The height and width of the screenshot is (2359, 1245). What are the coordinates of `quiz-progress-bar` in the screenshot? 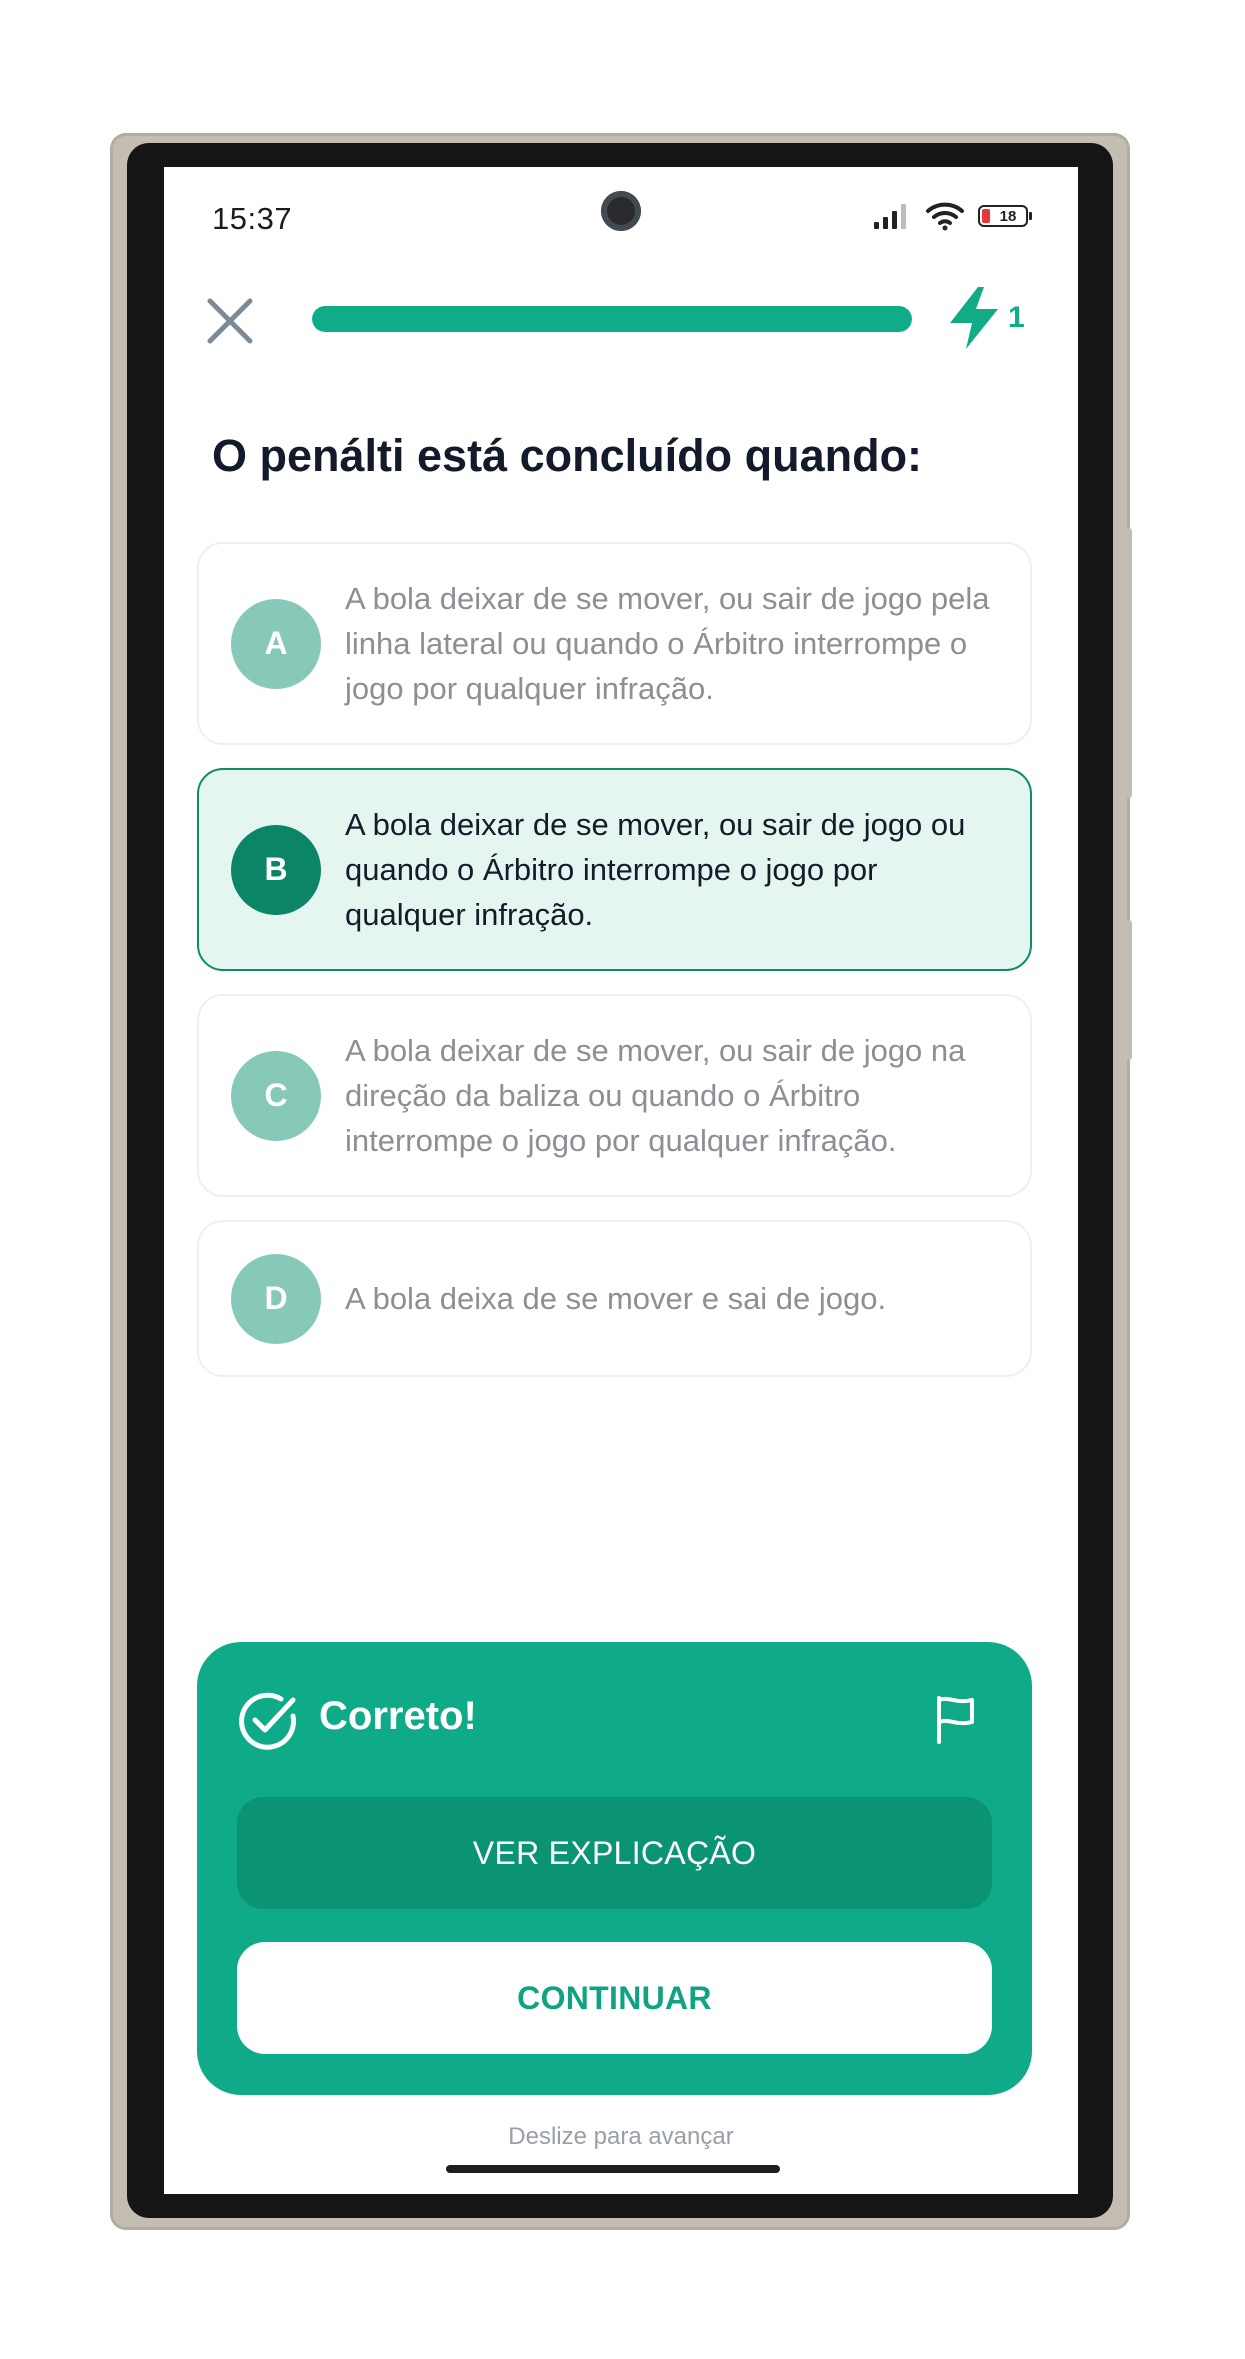 It's located at (612, 319).